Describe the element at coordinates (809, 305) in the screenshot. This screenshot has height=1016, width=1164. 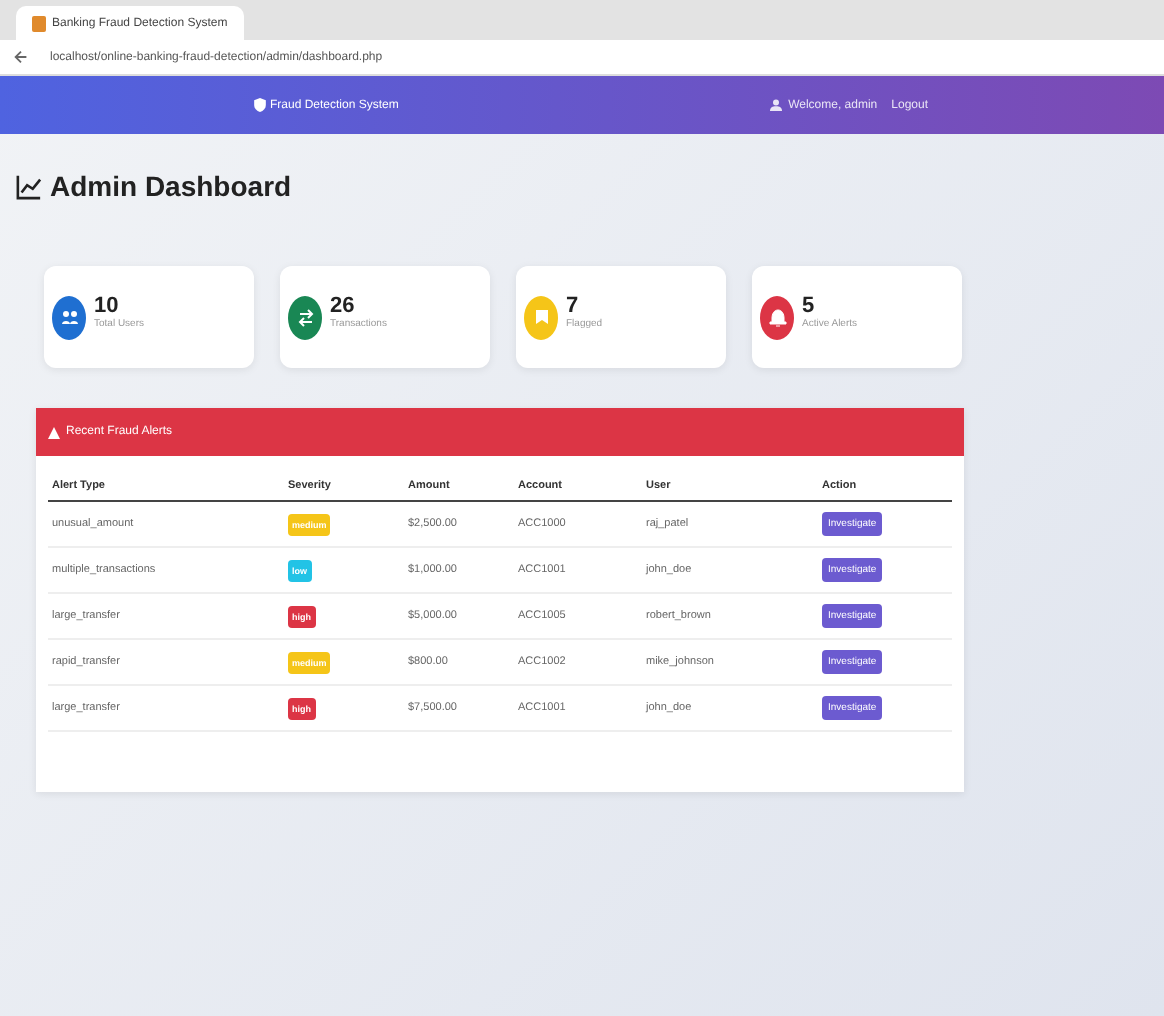
I see `stat-value: 5` at that location.